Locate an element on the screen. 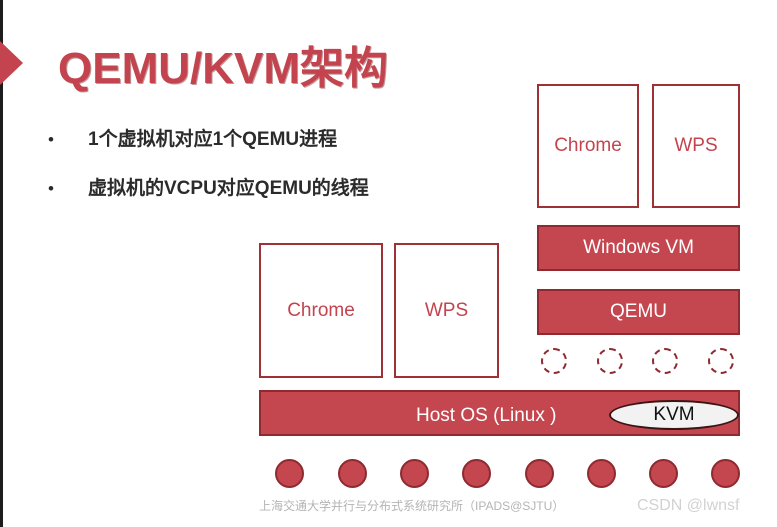 Image resolution: width=777 pixels, height=527 pixels. kvm-module-oval: KVM is located at coordinates (674, 415).